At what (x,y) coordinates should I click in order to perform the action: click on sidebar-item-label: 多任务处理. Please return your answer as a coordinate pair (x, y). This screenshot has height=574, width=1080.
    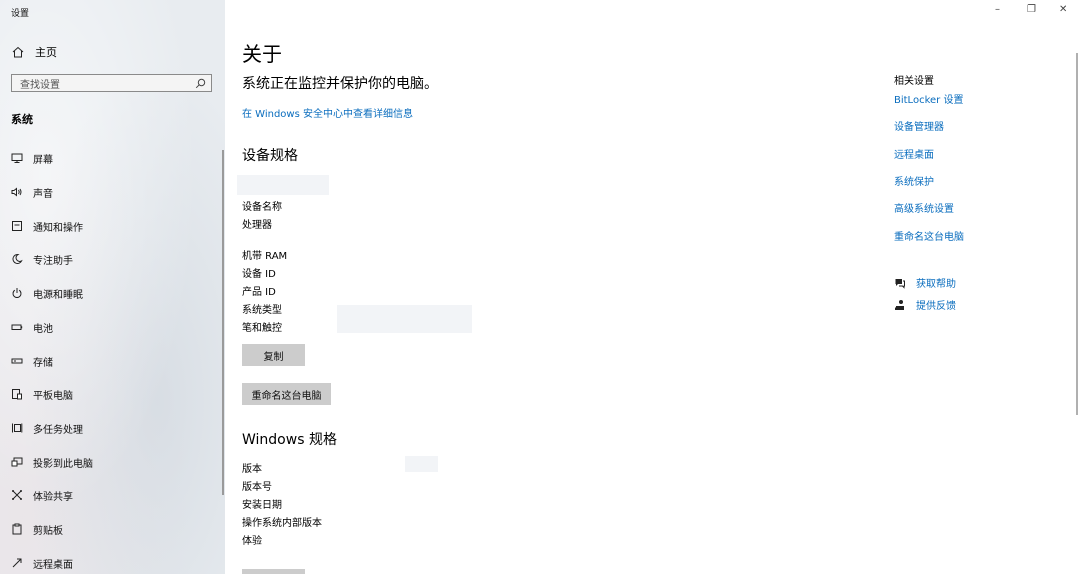
    Looking at the image, I should click on (58, 430).